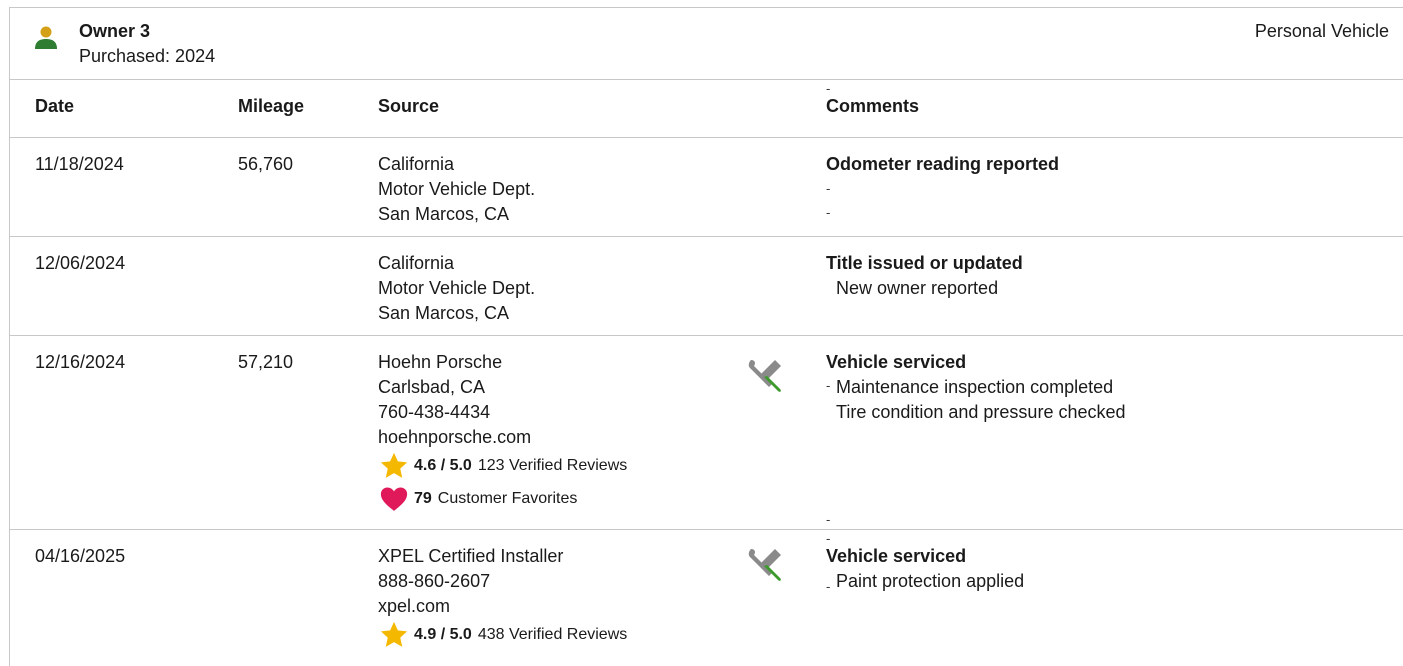  What do you see at coordinates (507, 498) in the screenshot?
I see `favorites-label: Customer Favorites` at bounding box center [507, 498].